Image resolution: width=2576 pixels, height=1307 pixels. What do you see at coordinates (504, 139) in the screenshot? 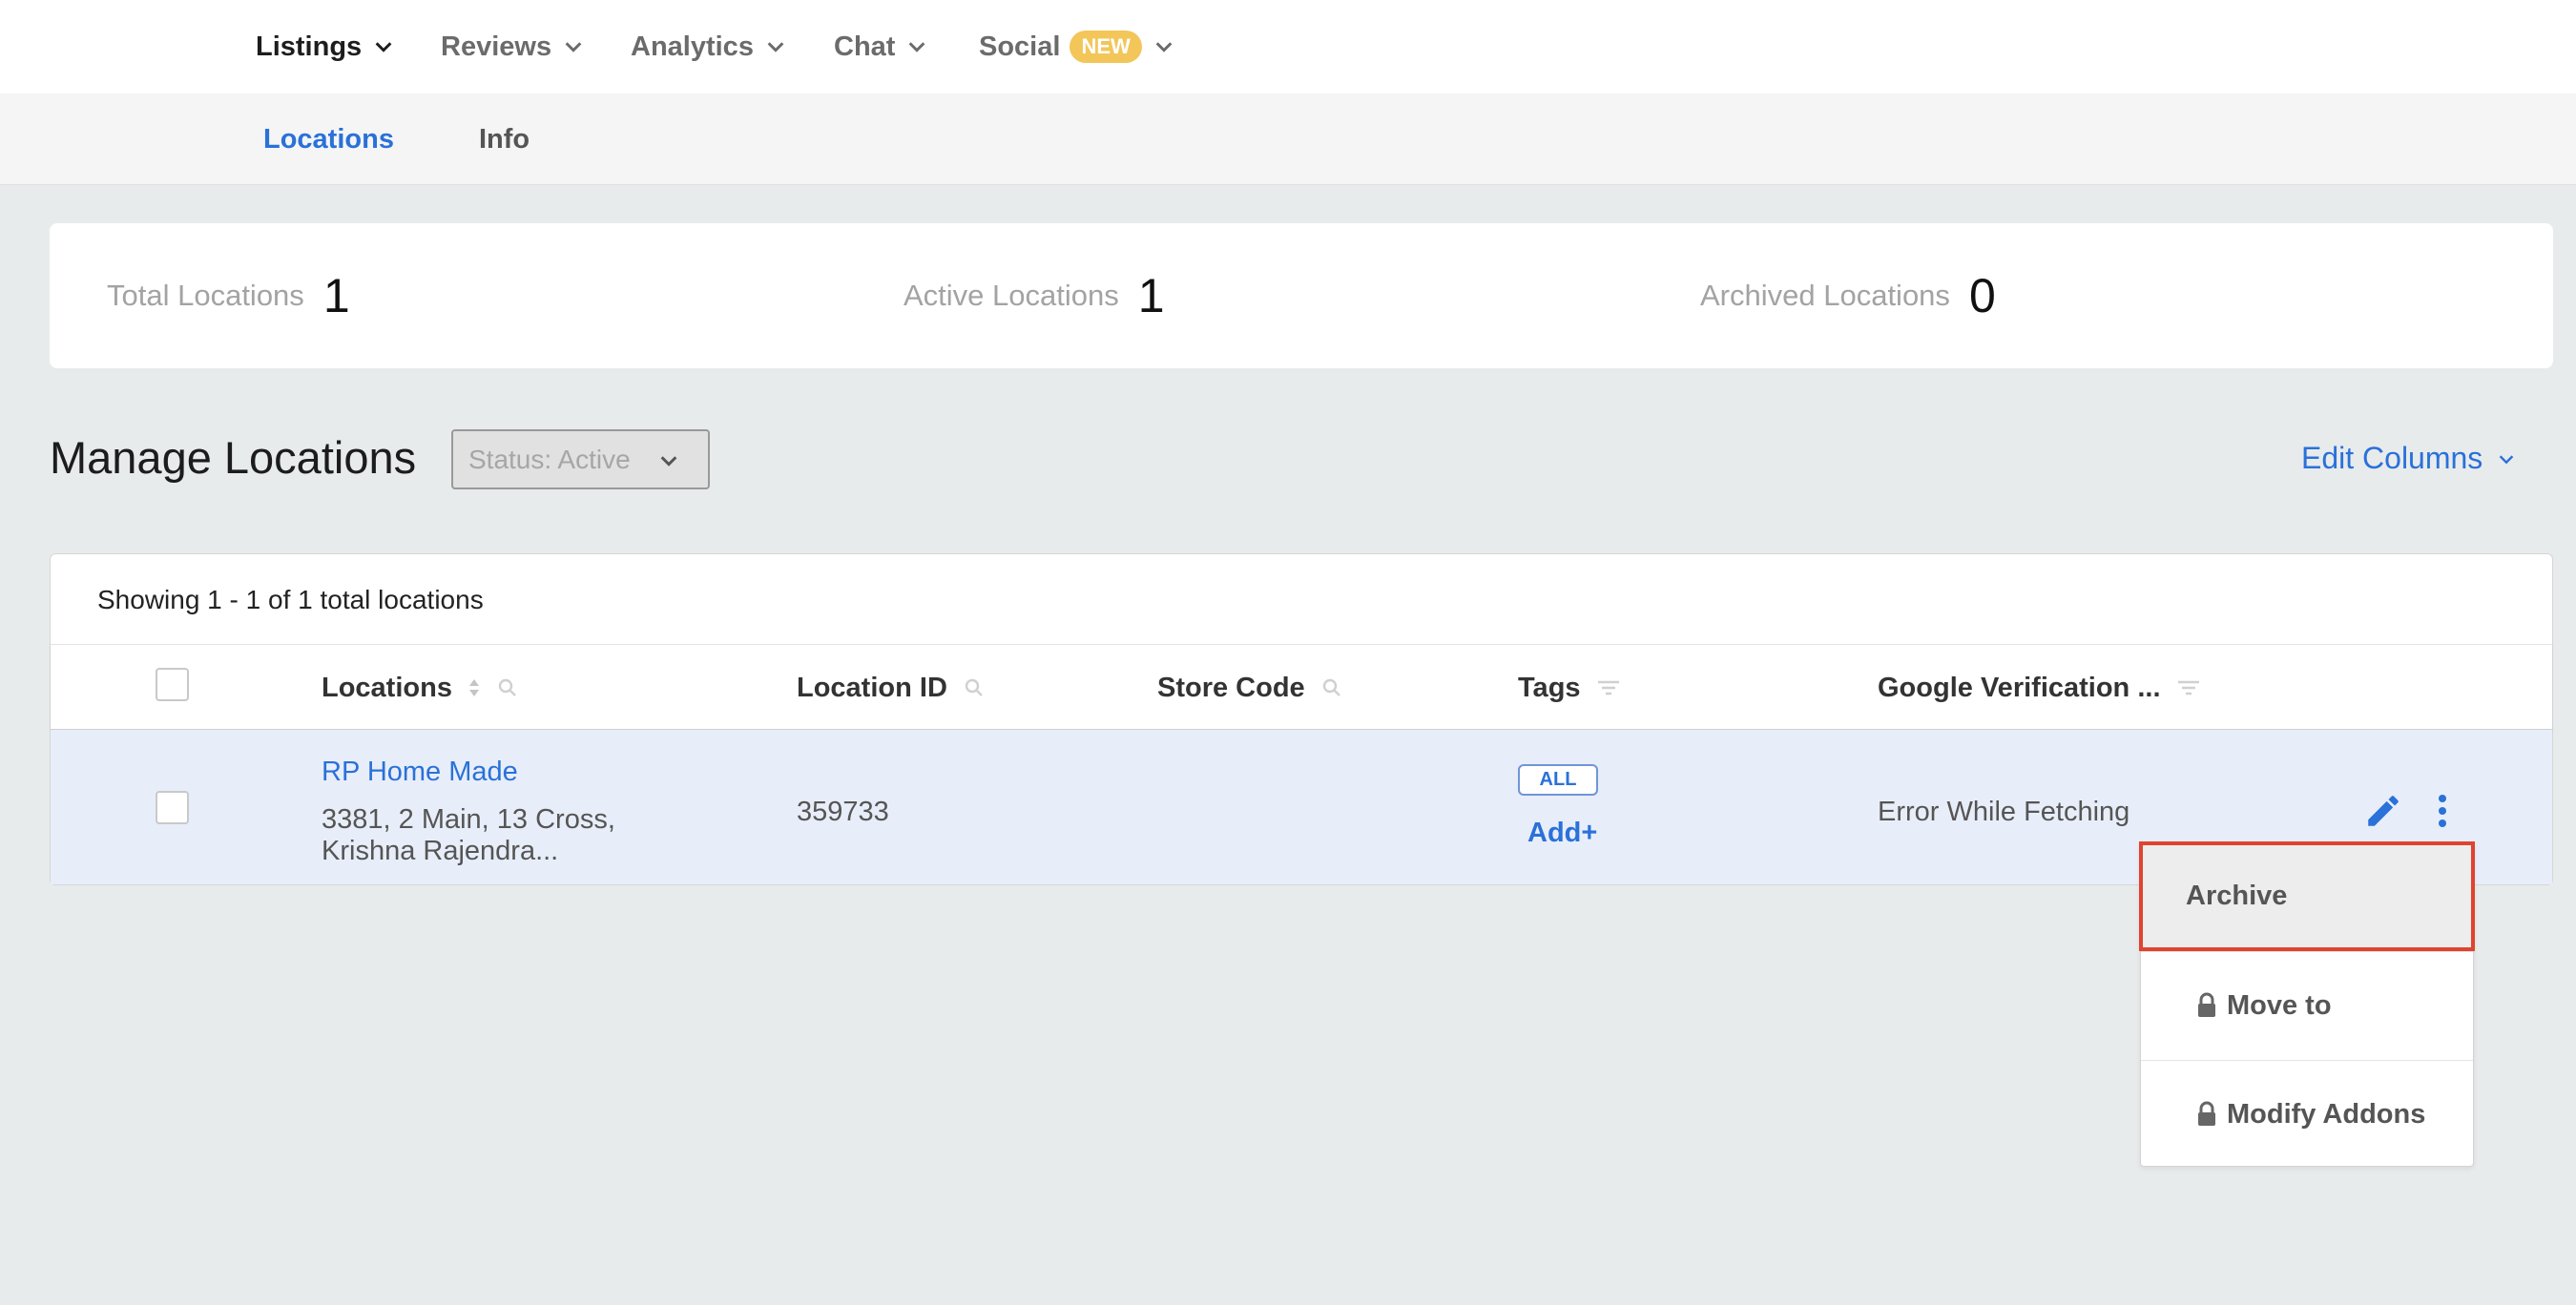
I see `tab-info: Info` at bounding box center [504, 139].